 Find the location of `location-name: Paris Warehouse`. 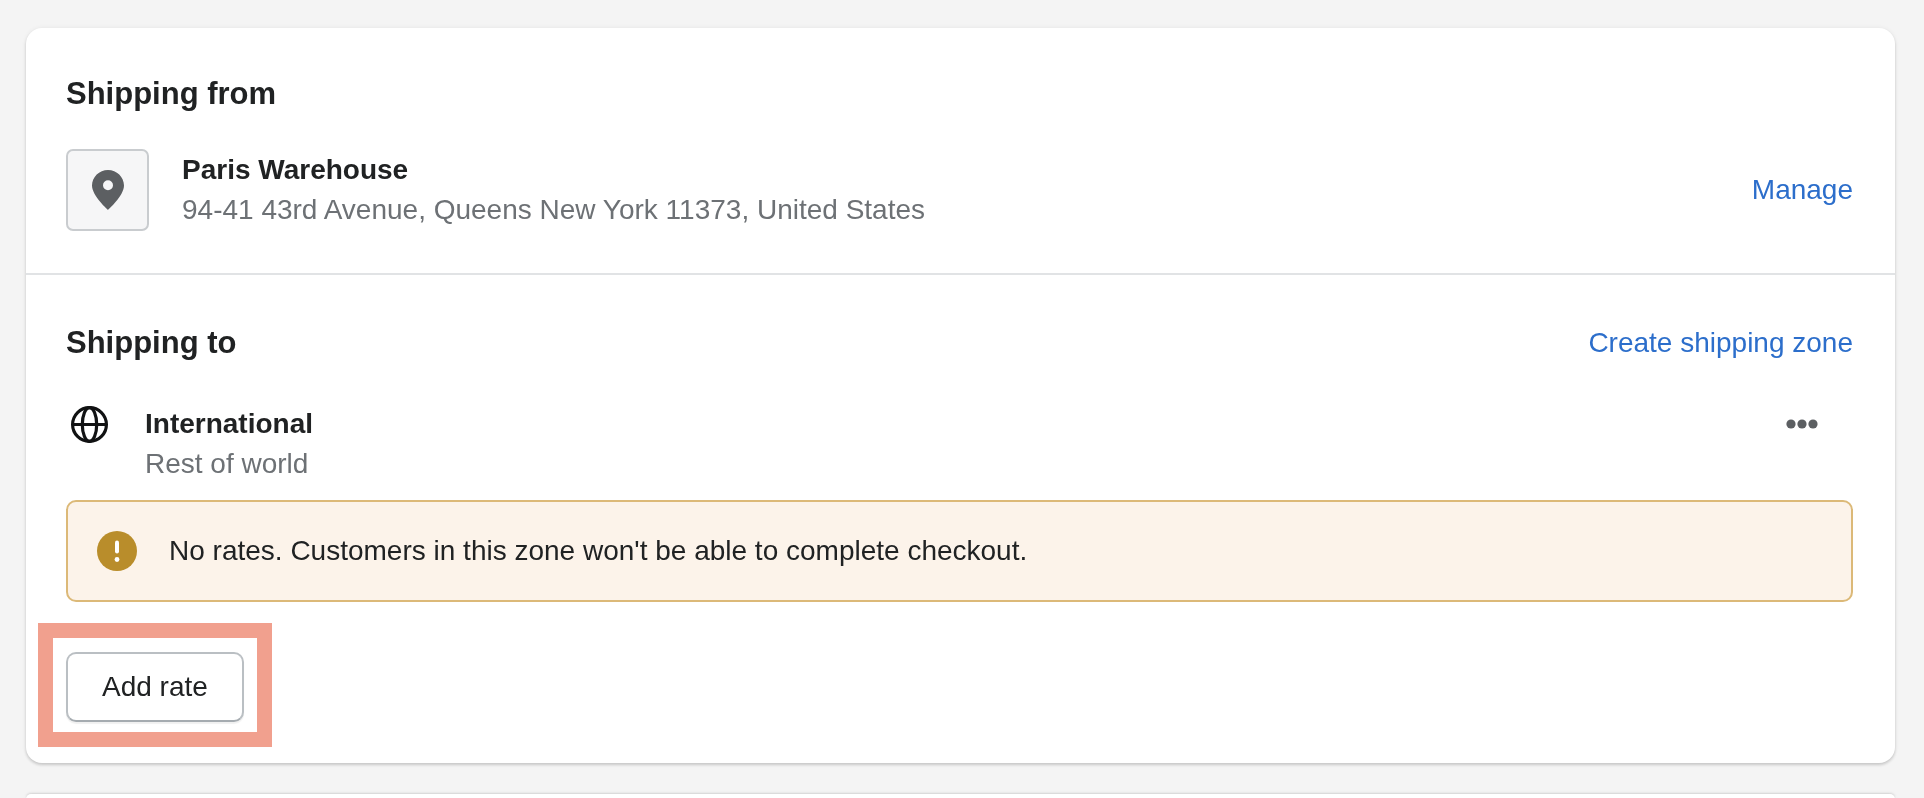

location-name: Paris Warehouse is located at coordinates (296, 170).